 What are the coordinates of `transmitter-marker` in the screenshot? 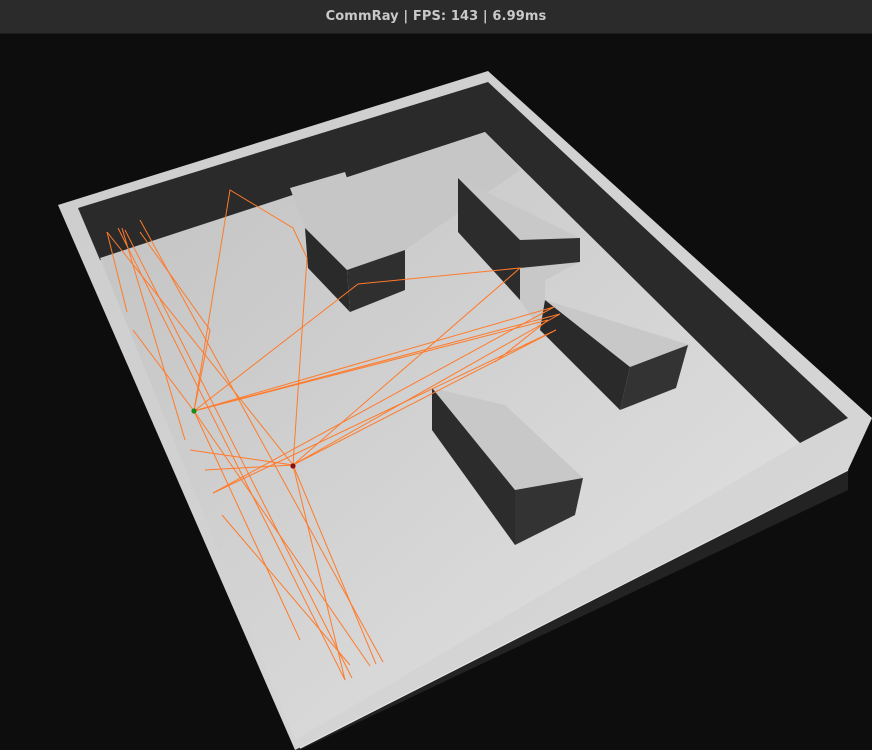 It's located at (194, 411).